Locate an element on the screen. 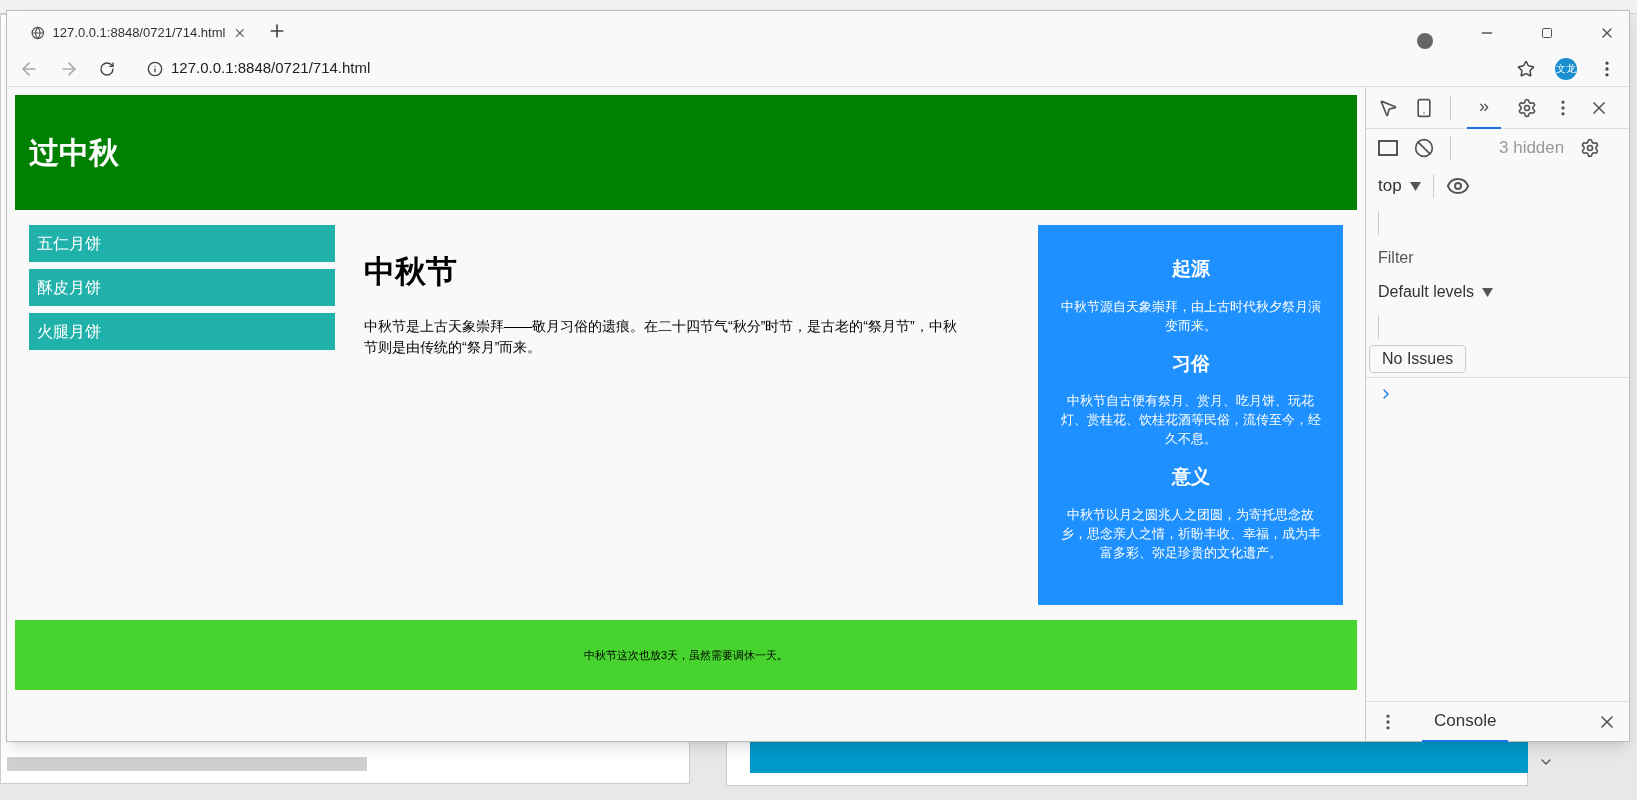  context-dropdown: top is located at coordinates (1399, 186).